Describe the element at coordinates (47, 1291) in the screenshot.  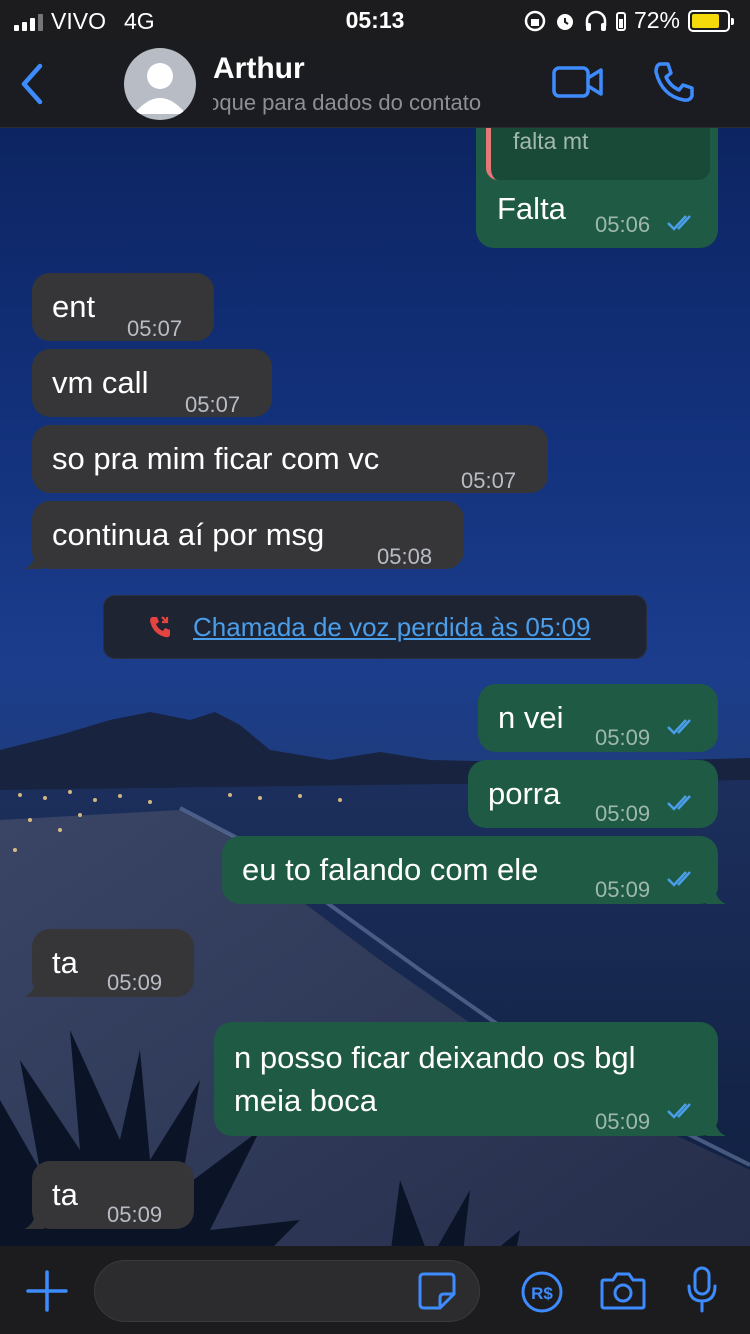
I see `plus-icon` at that location.